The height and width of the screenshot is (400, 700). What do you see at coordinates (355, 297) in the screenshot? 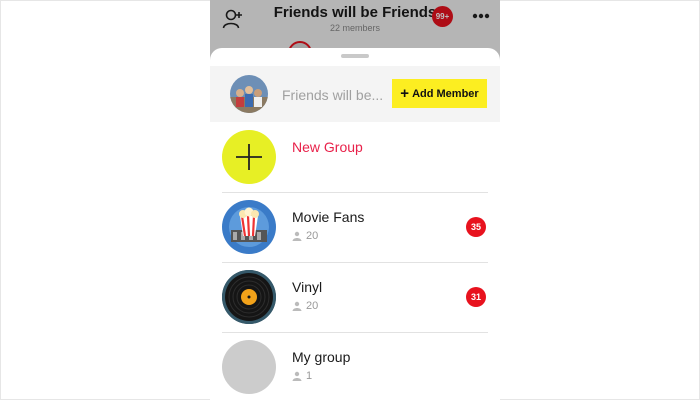
I see `list-item: Vinyl 20 31` at bounding box center [355, 297].